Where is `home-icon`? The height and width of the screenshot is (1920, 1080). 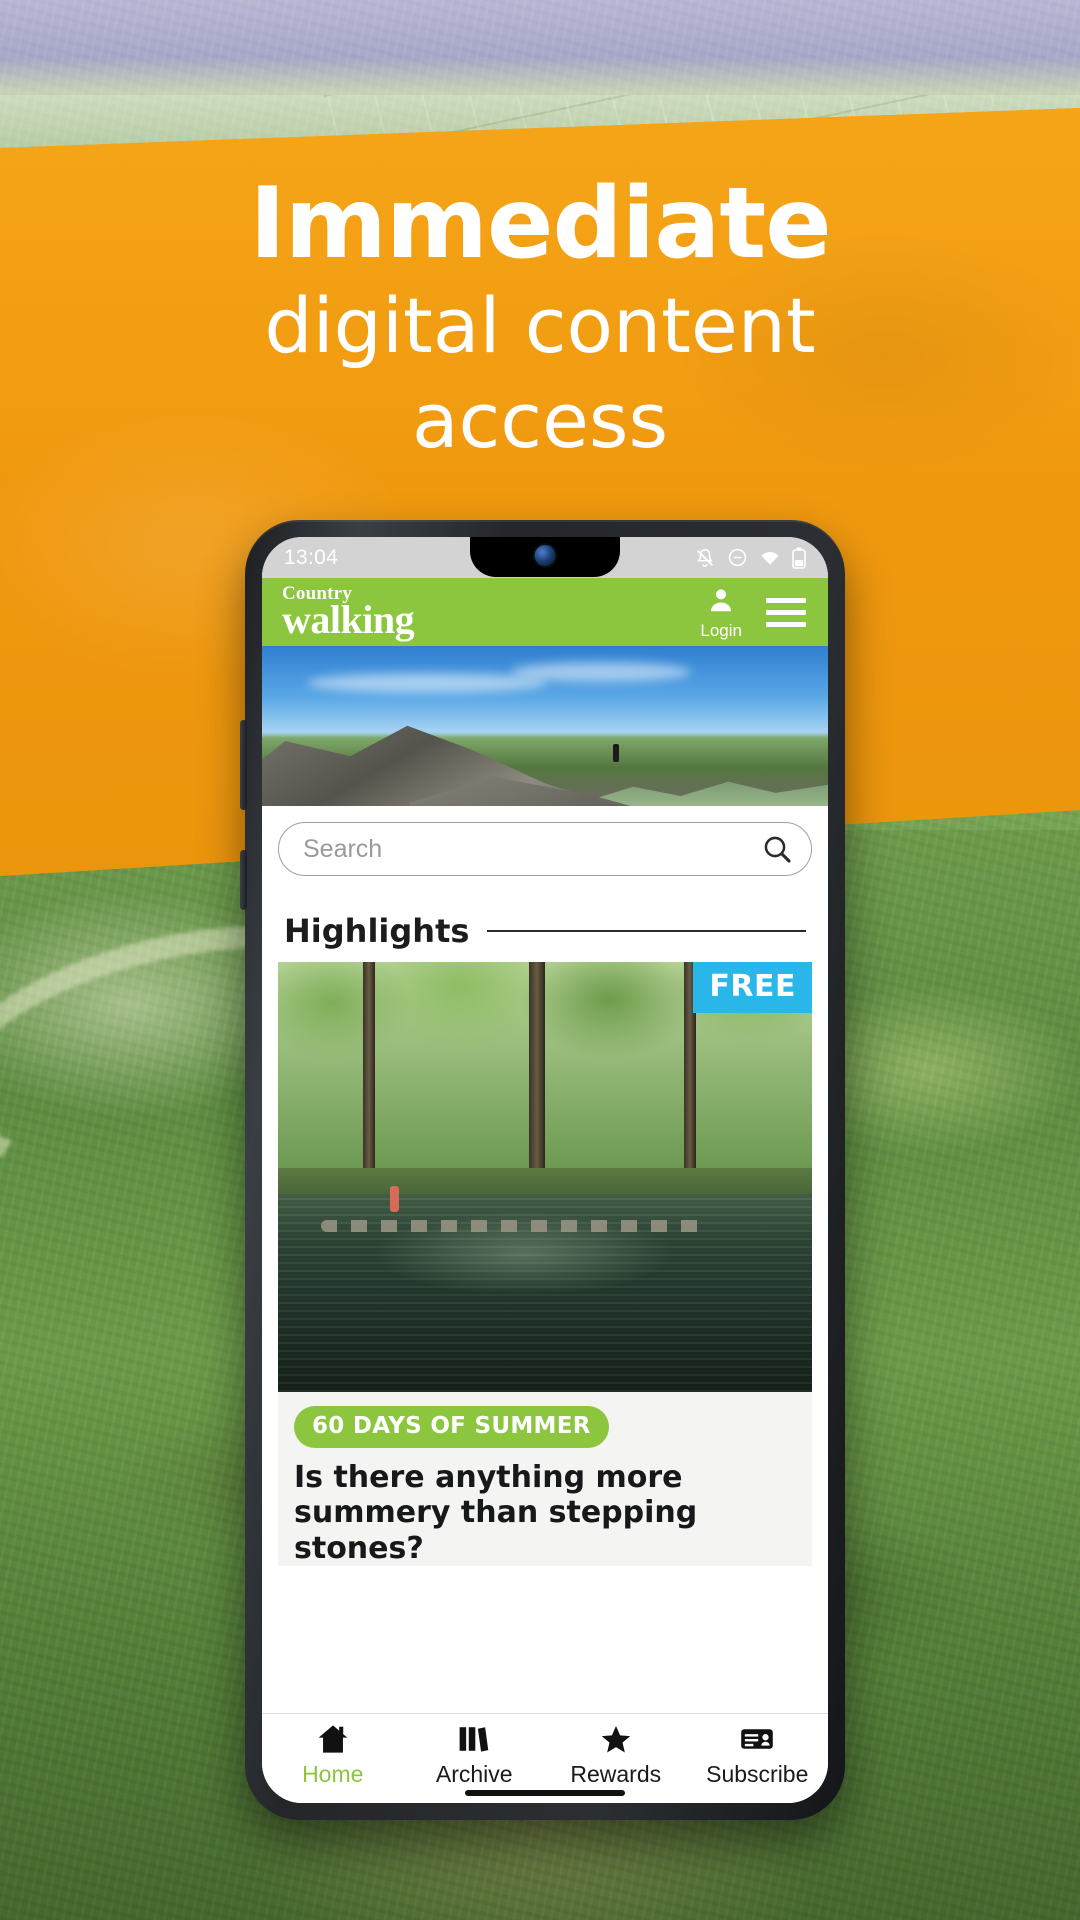 home-icon is located at coordinates (333, 1739).